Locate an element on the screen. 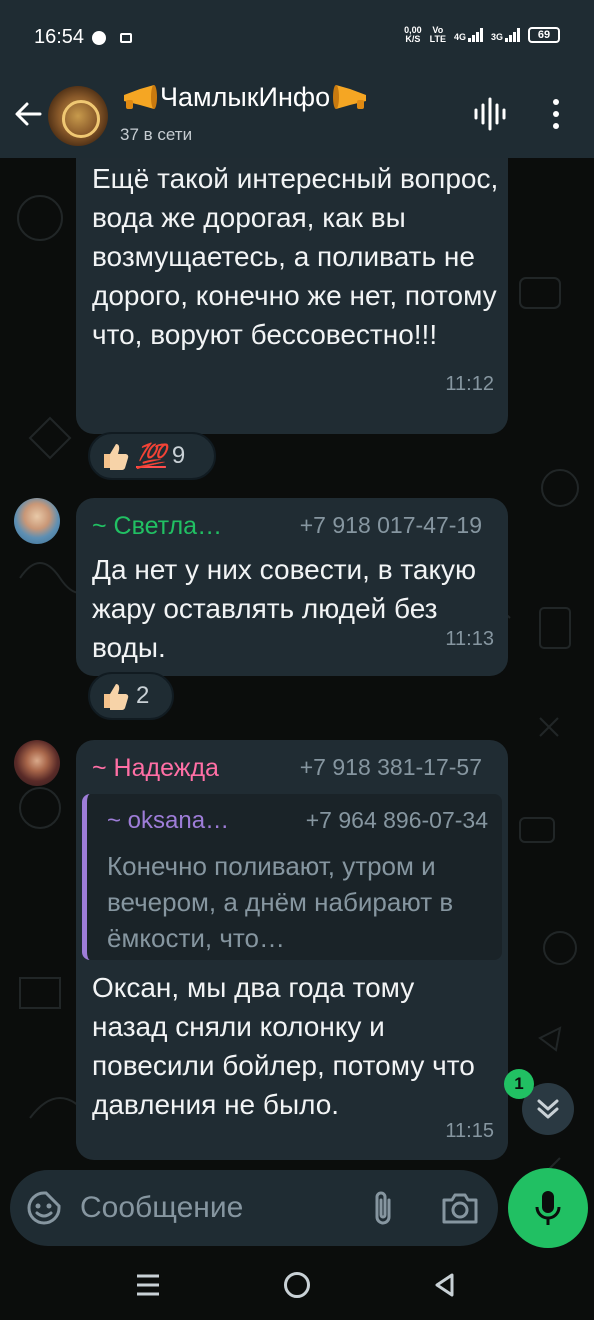 The image size is (594, 1320). message-reactions: 💯 9 is located at coordinates (152, 456).